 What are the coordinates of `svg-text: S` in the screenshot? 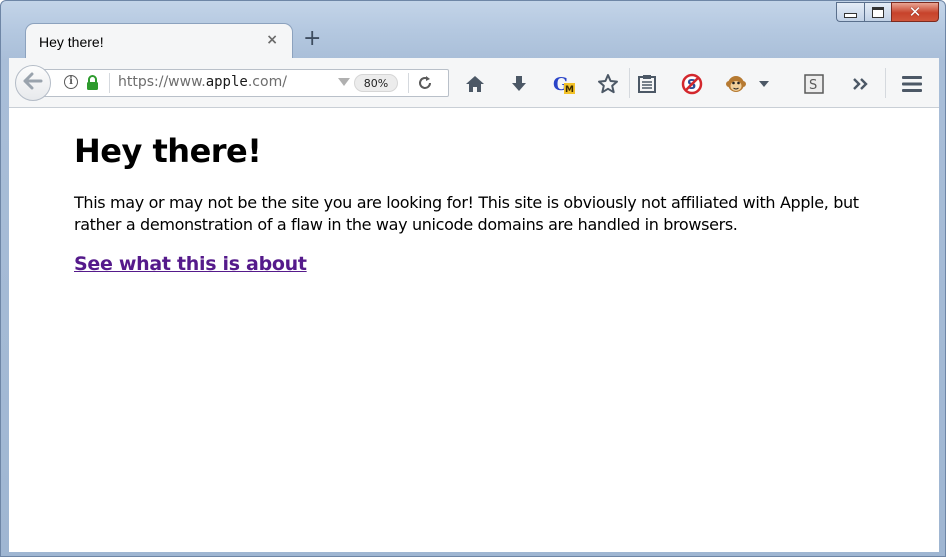 It's located at (813, 85).